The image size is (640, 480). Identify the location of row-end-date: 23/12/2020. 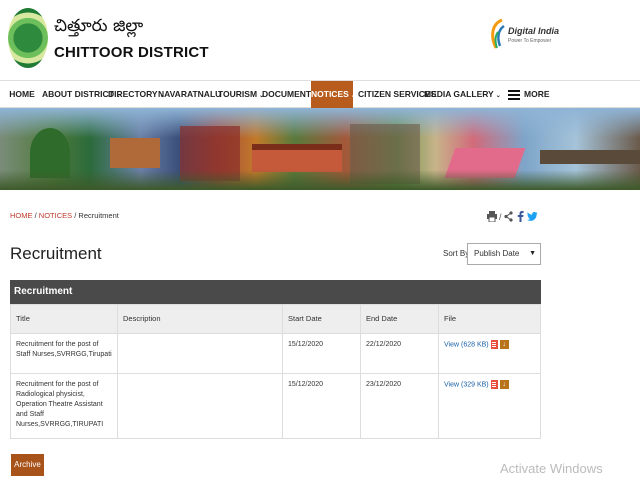
(399, 406).